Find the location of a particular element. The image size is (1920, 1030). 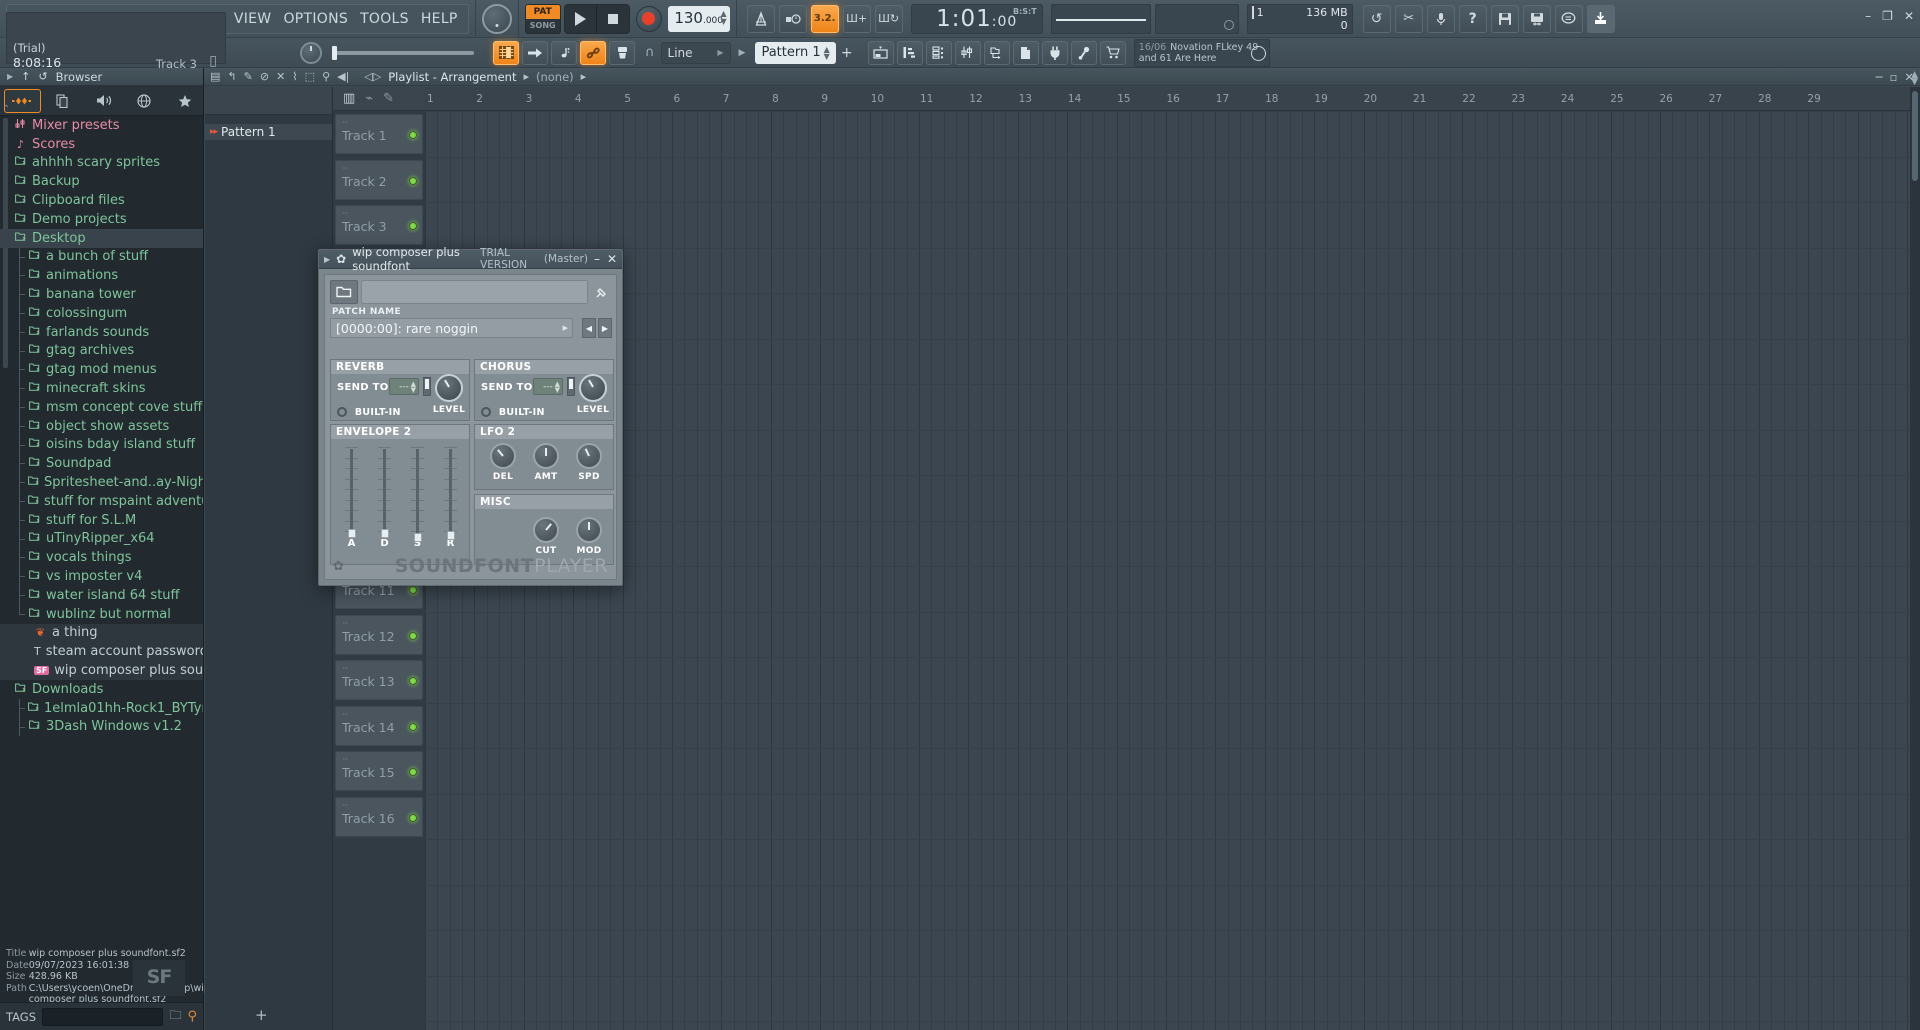

help-button: ? is located at coordinates (1472, 18).